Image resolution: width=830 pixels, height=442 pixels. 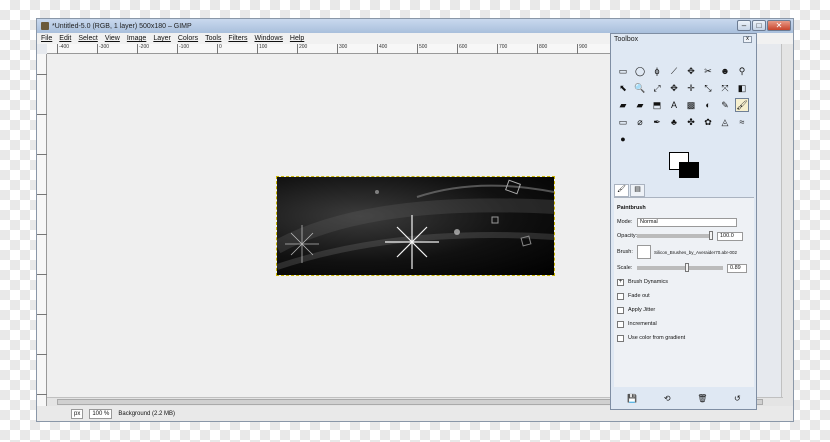 I want to click on tool-button: ◬, so click(x=725, y=122).